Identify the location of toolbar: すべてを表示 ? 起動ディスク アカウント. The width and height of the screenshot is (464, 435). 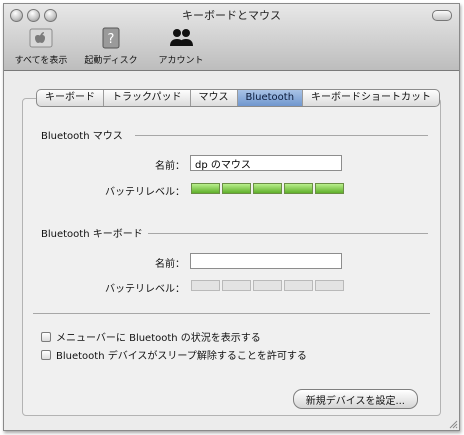
(111, 46).